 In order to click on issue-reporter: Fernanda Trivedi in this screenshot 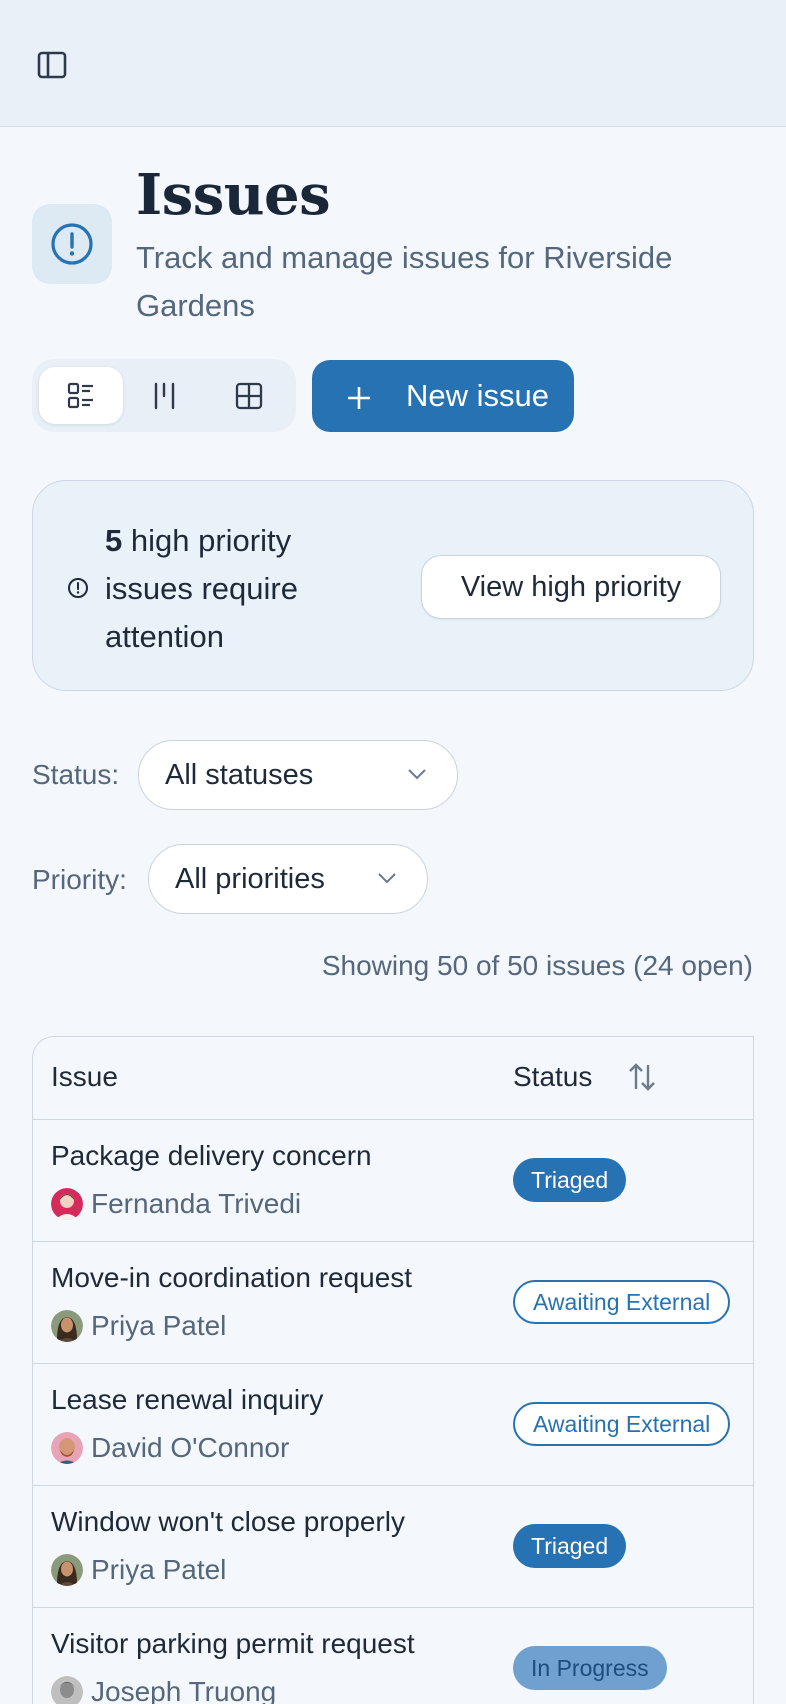, I will do `click(176, 1204)`.